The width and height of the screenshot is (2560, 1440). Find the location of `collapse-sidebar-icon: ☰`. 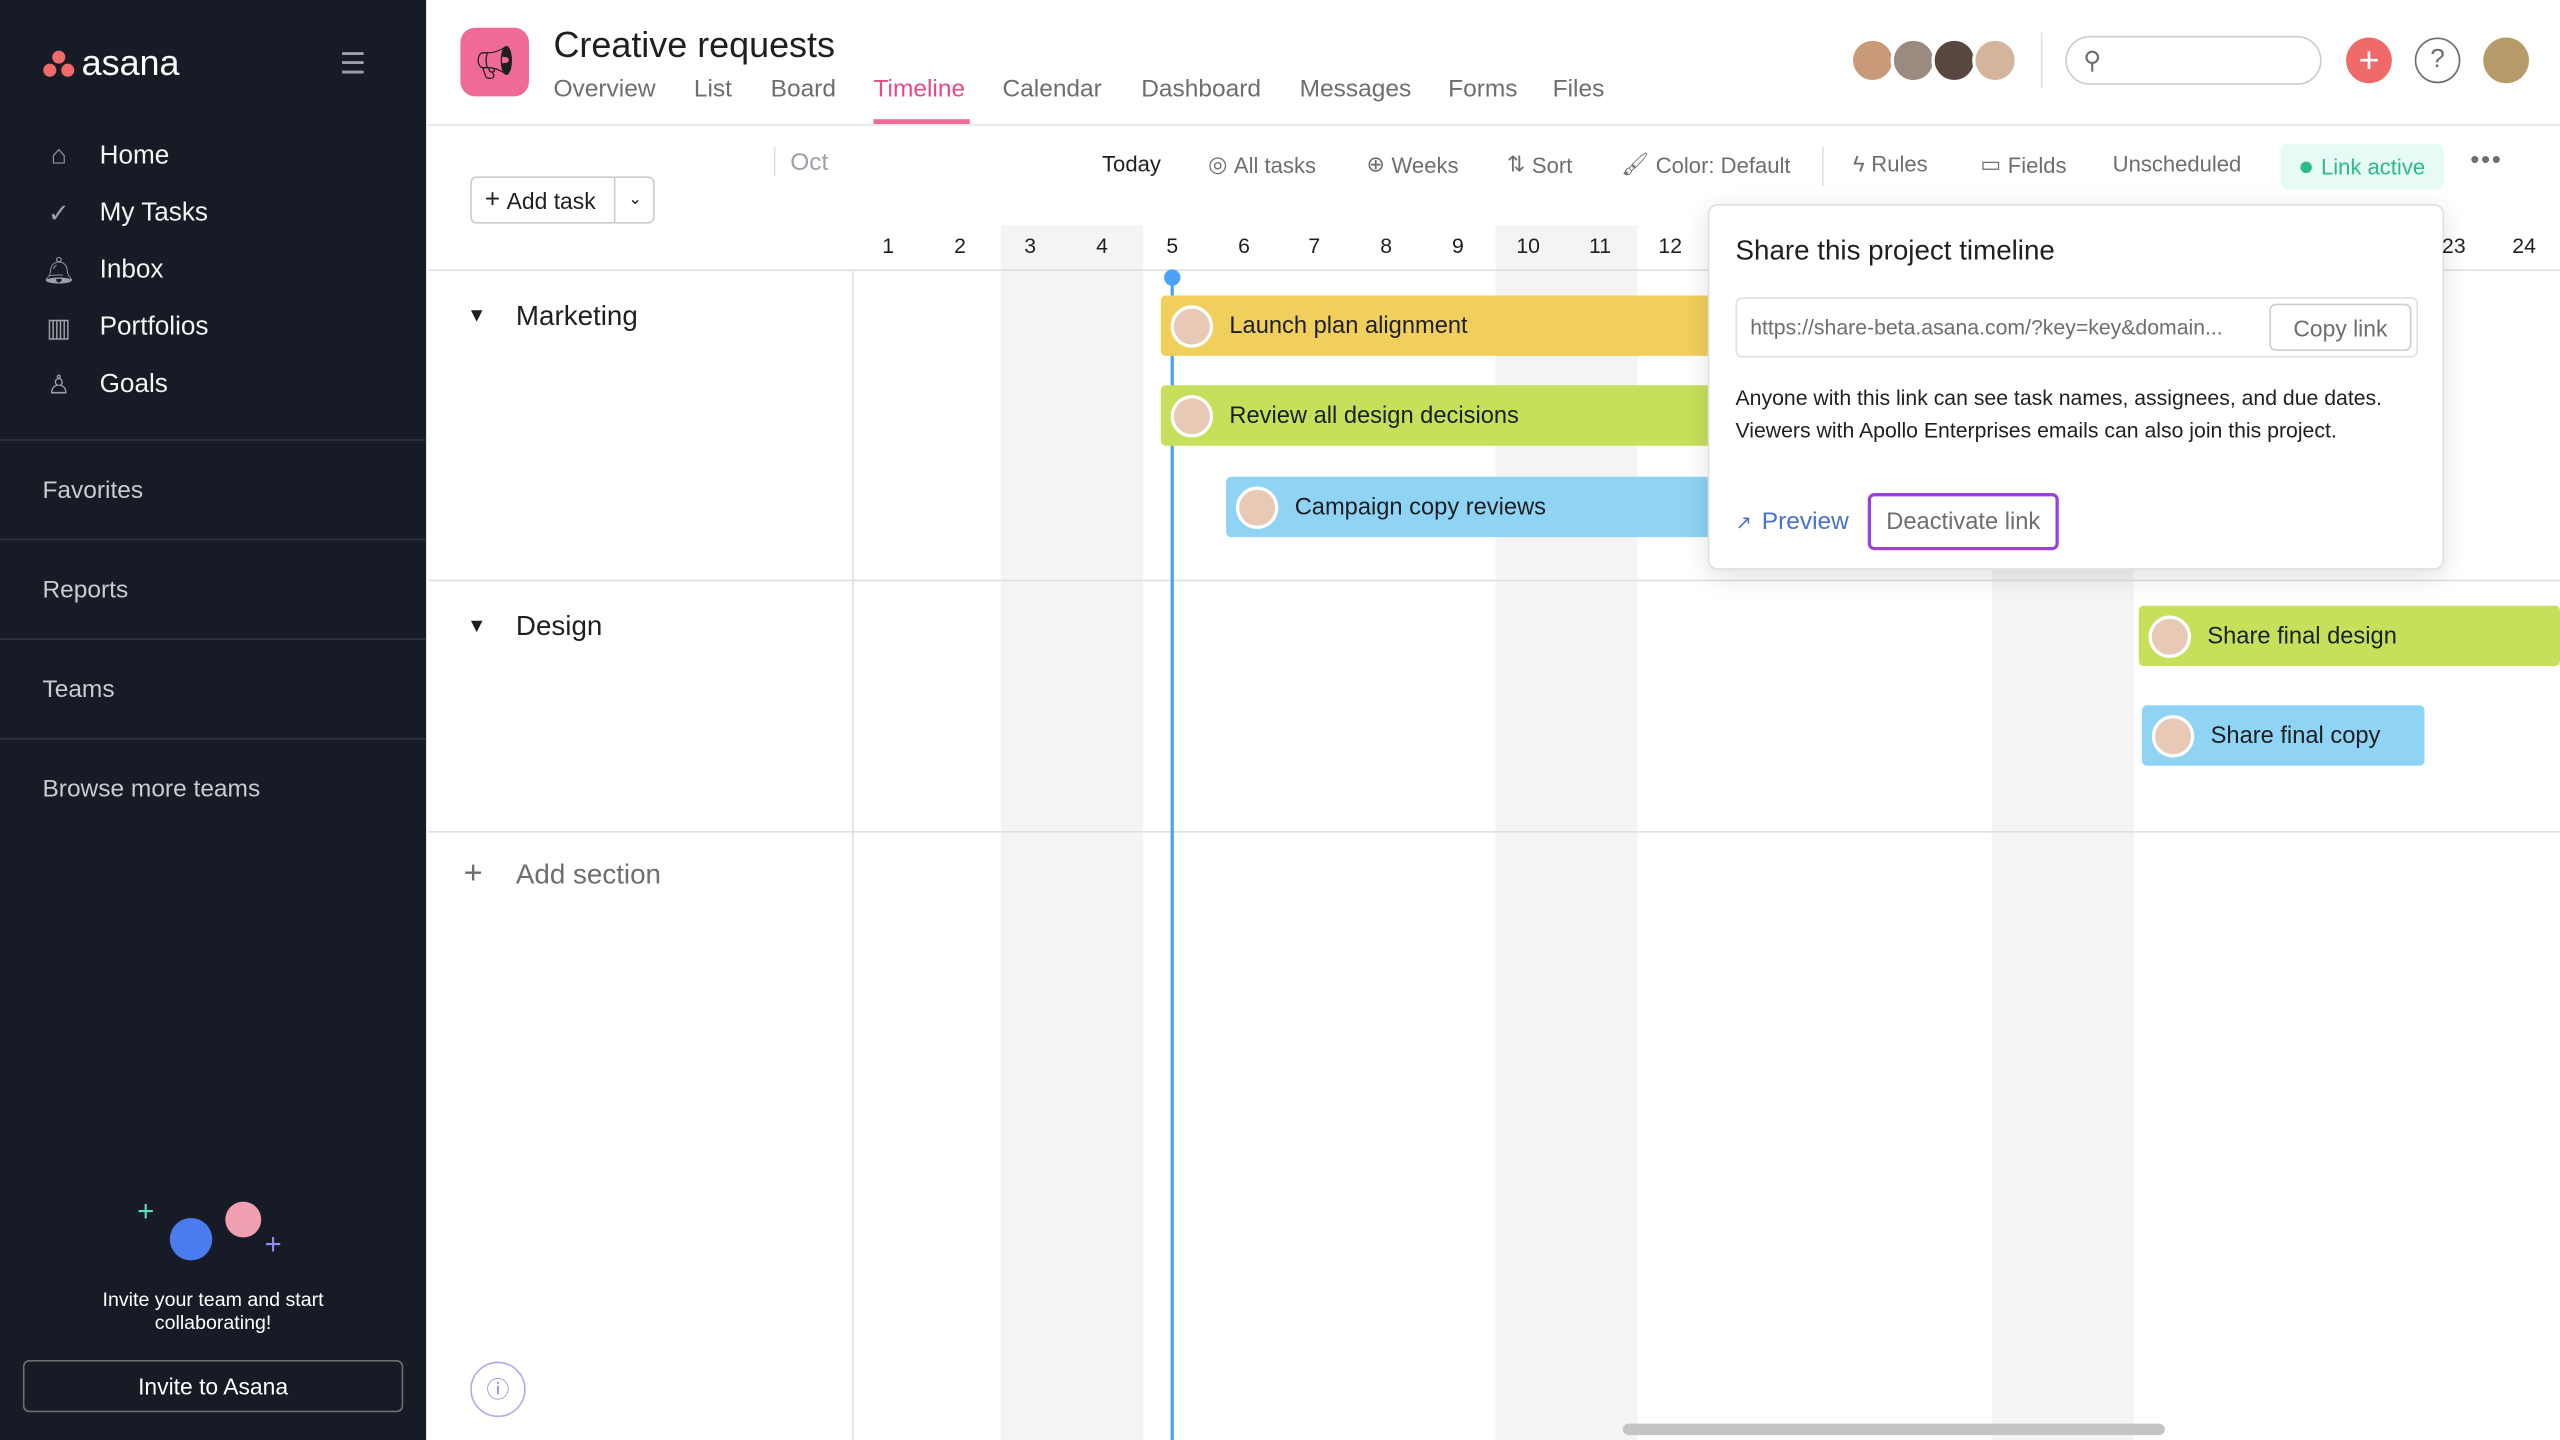

collapse-sidebar-icon: ☰ is located at coordinates (353, 64).